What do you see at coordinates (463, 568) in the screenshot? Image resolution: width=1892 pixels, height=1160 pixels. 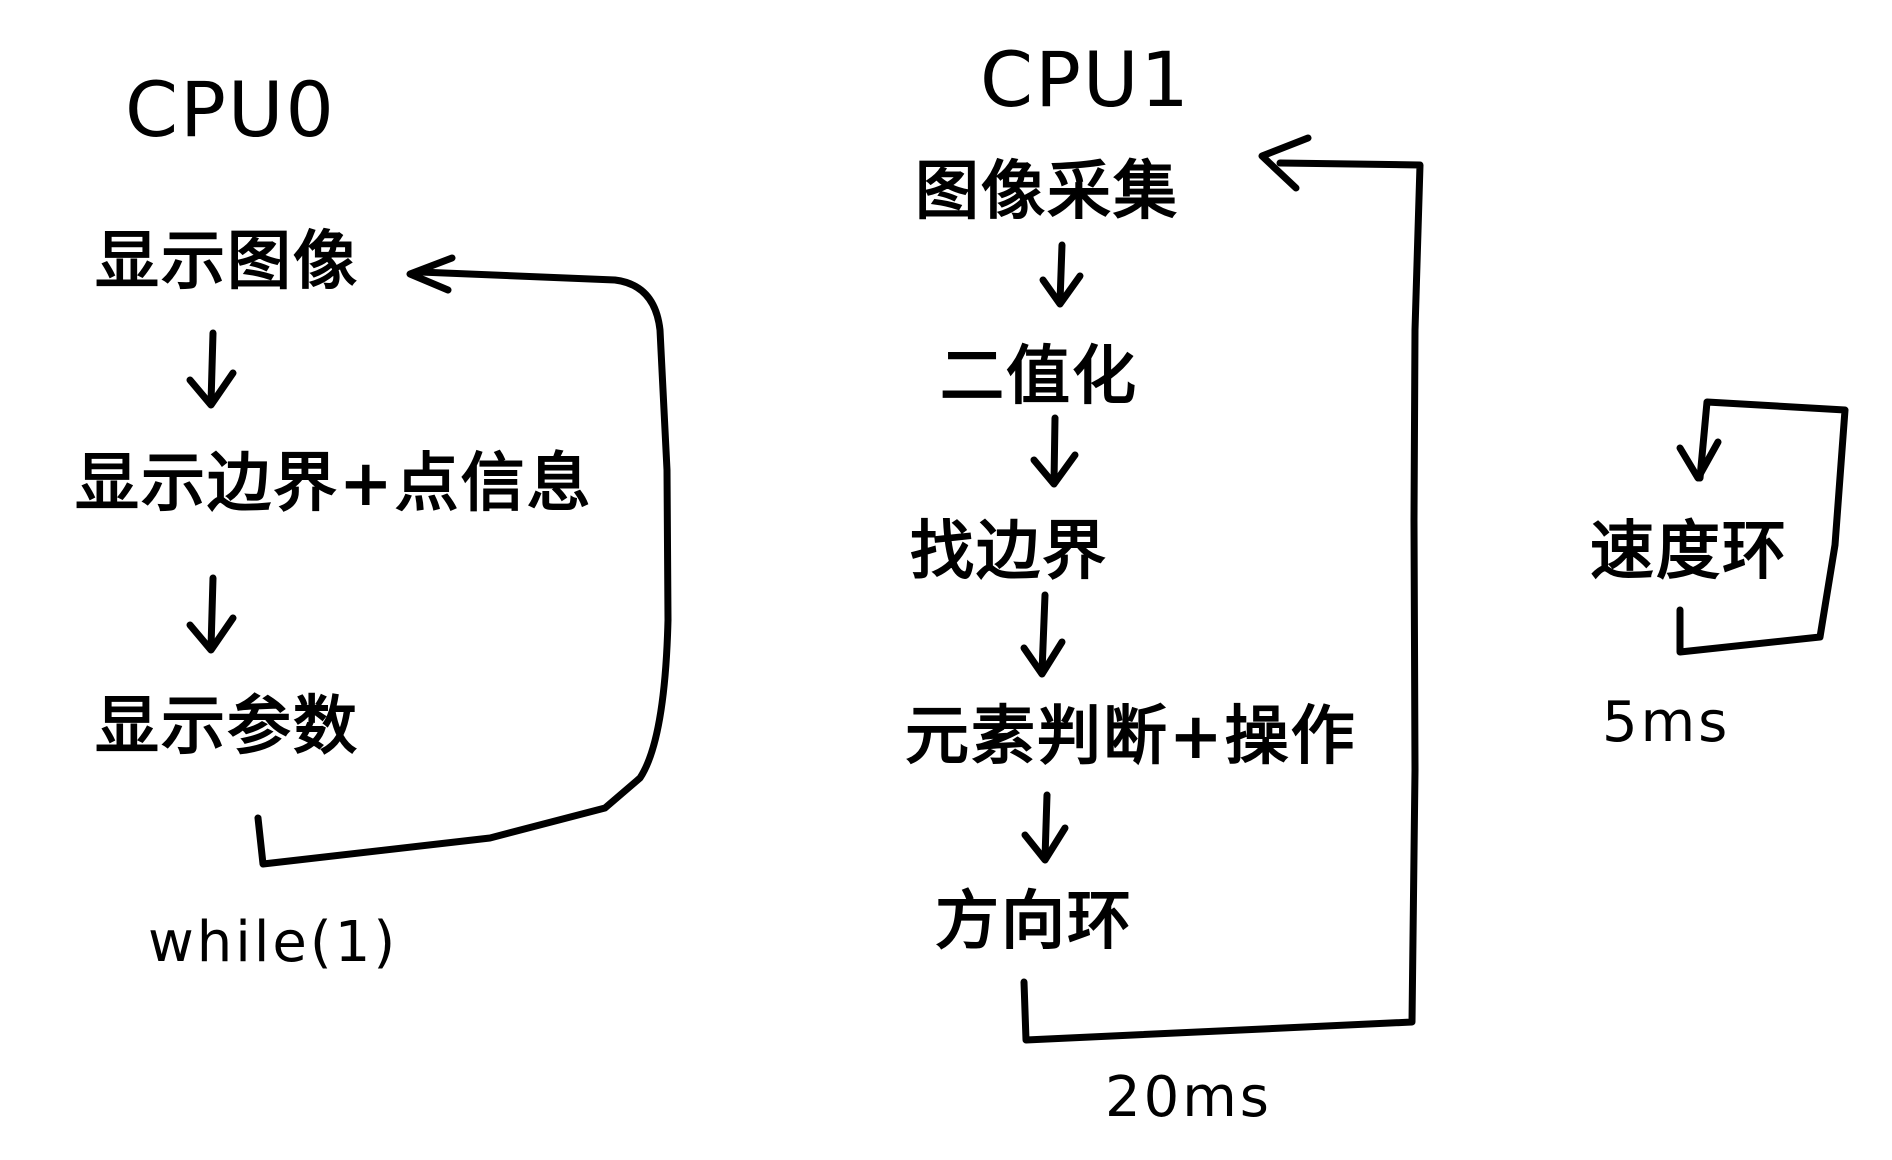 I see `cpu0-loop-line` at bounding box center [463, 568].